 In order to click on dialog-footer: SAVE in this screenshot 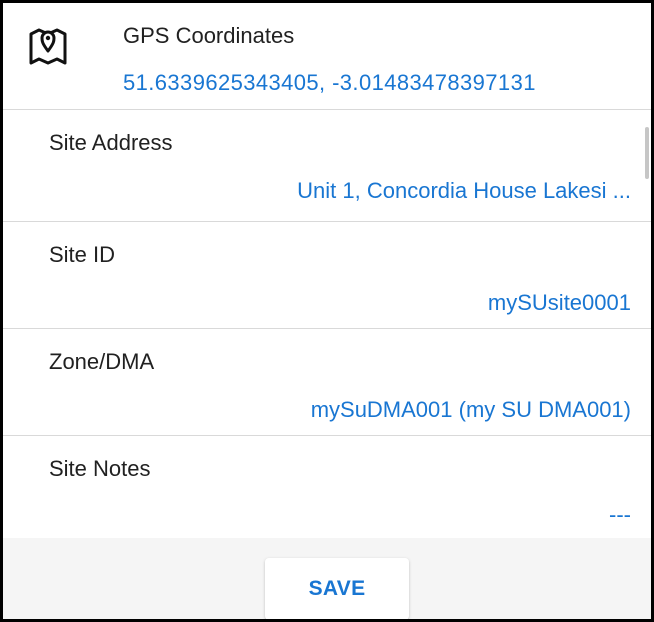, I will do `click(327, 578)`.